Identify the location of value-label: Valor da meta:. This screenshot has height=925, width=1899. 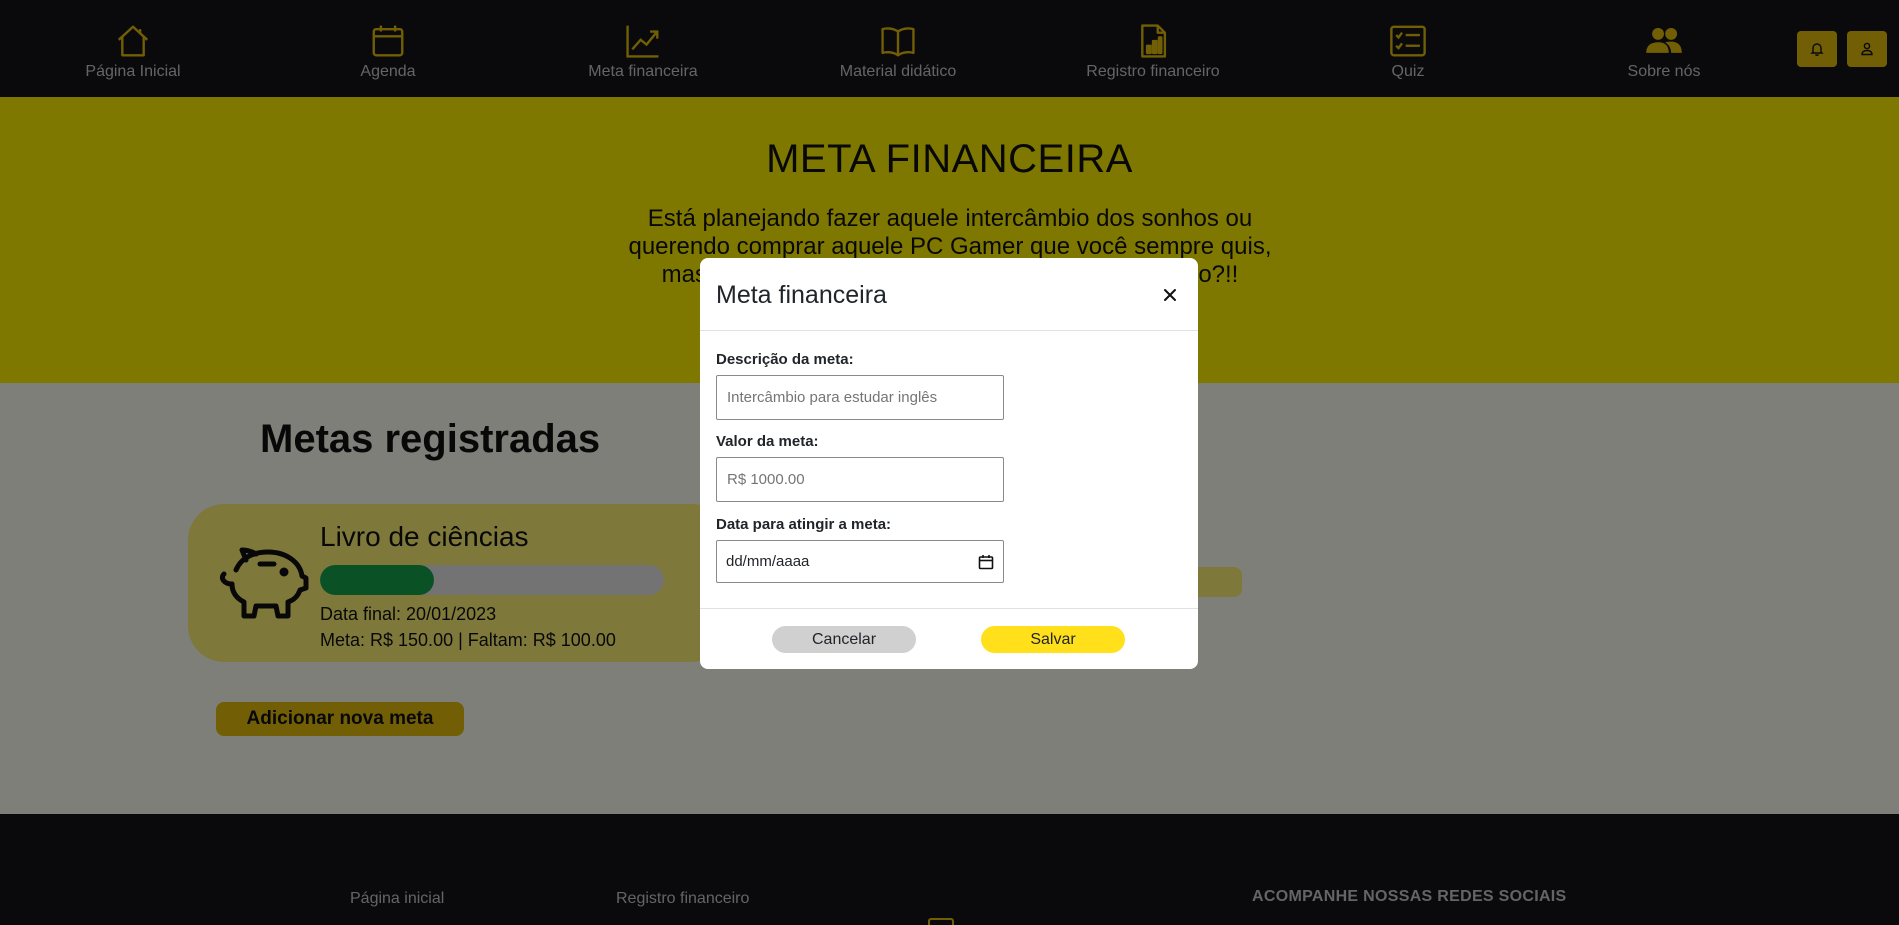
(767, 441).